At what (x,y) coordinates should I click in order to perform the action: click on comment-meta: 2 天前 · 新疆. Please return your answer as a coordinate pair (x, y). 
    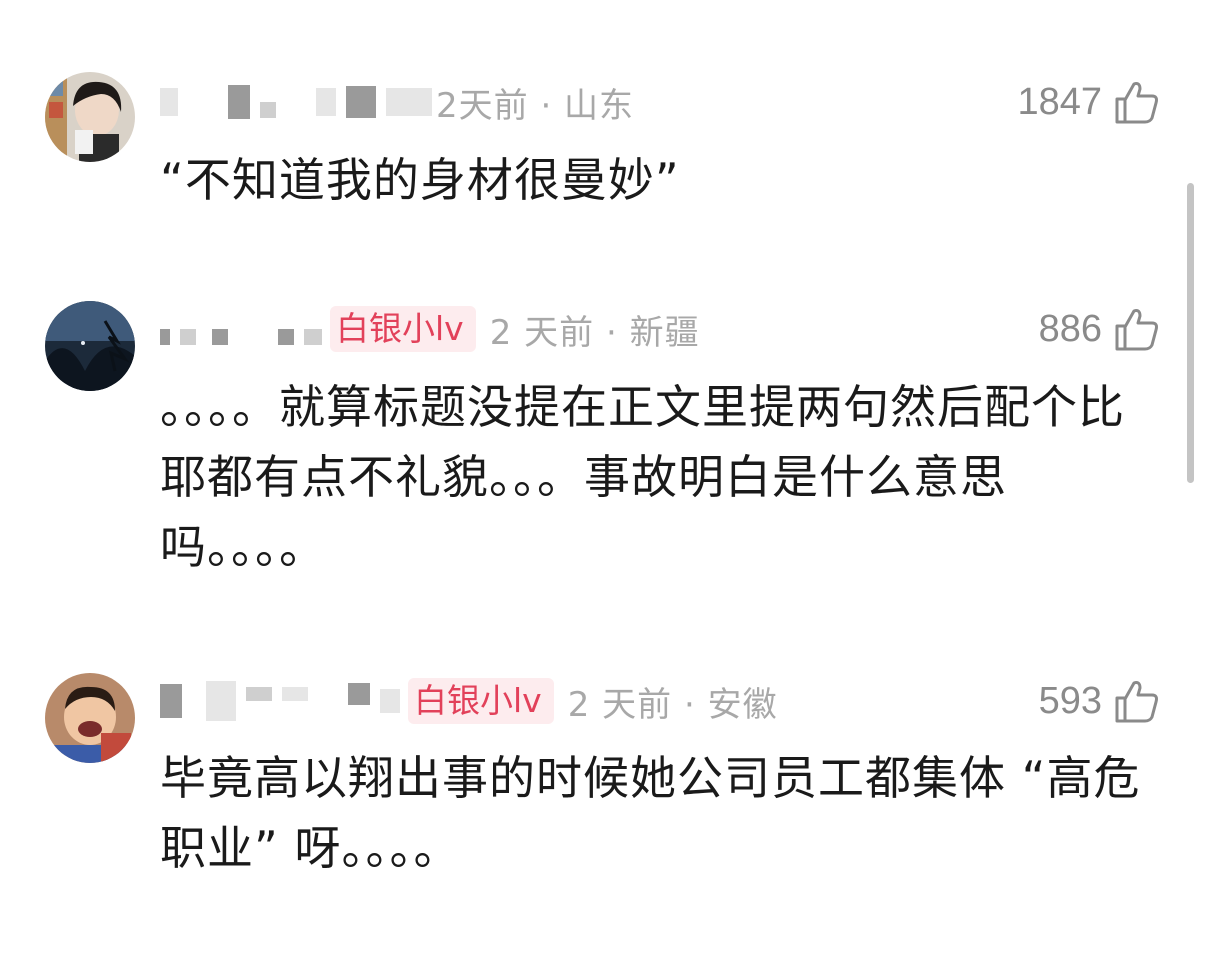
    Looking at the image, I should click on (594, 332).